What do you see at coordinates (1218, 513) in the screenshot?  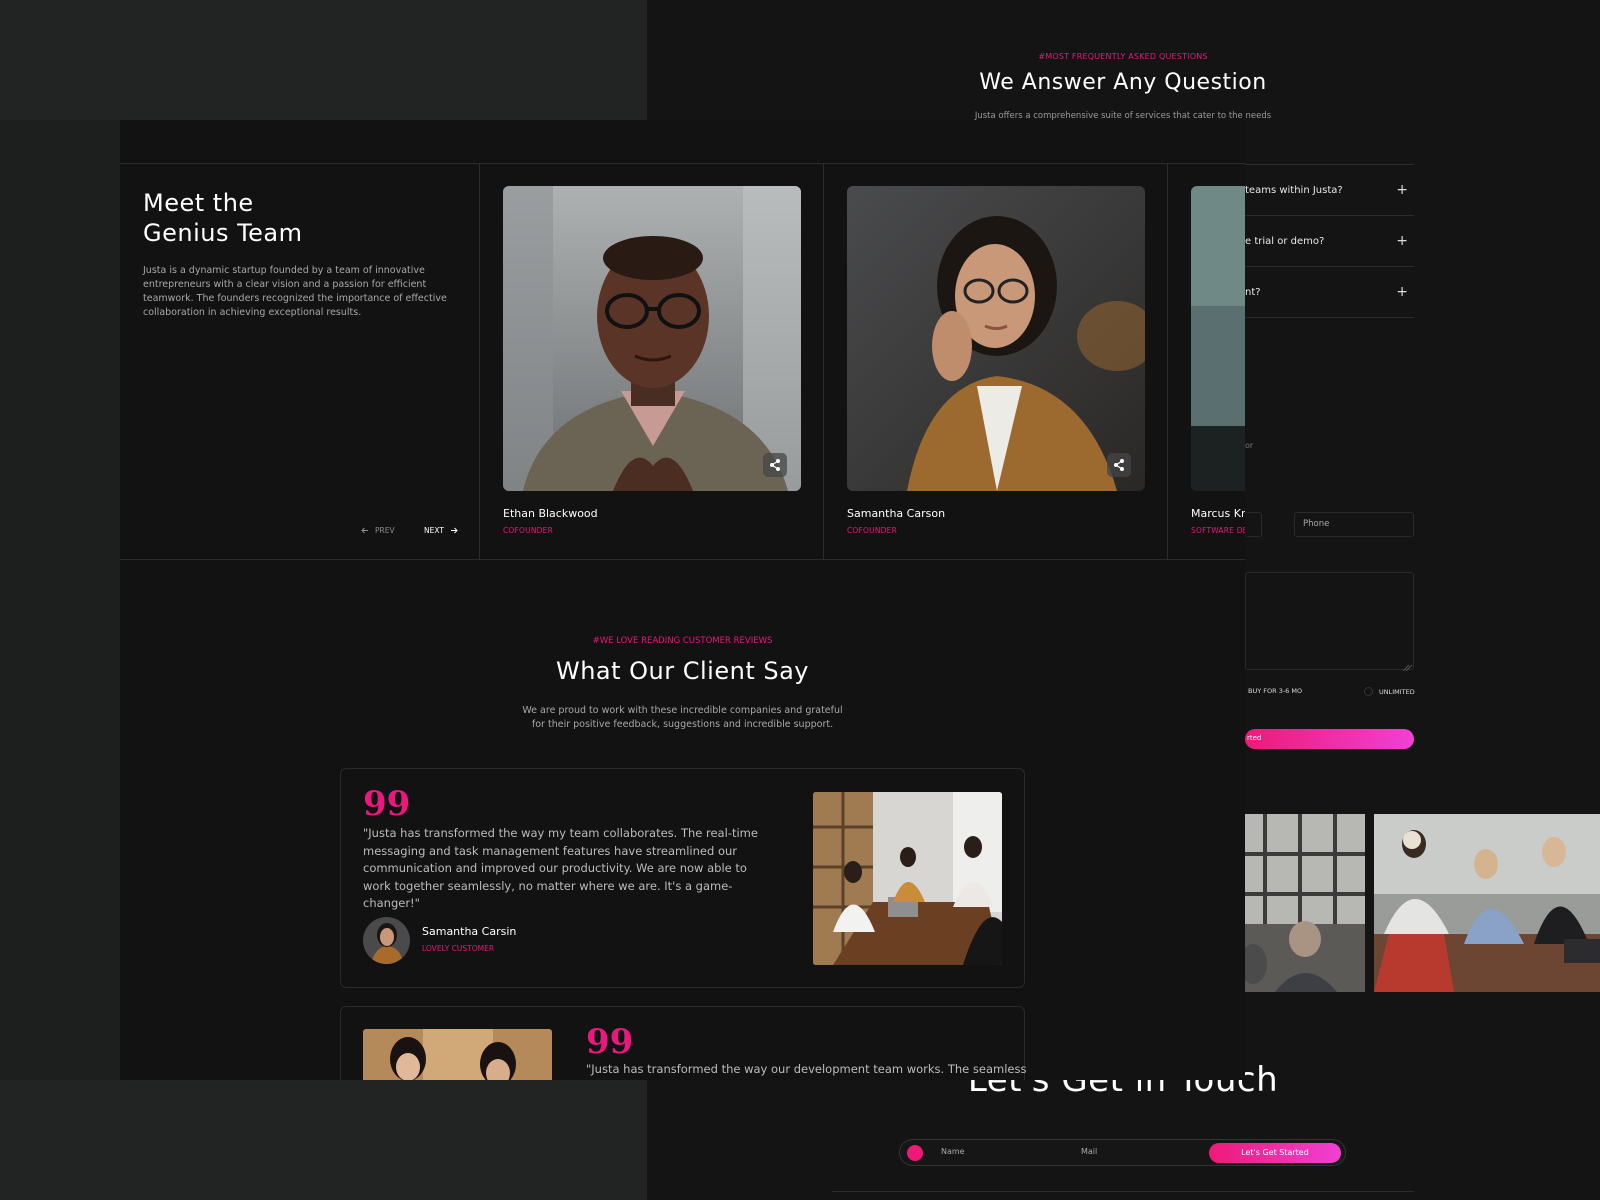 I see `member-name: Marcus Kn` at bounding box center [1218, 513].